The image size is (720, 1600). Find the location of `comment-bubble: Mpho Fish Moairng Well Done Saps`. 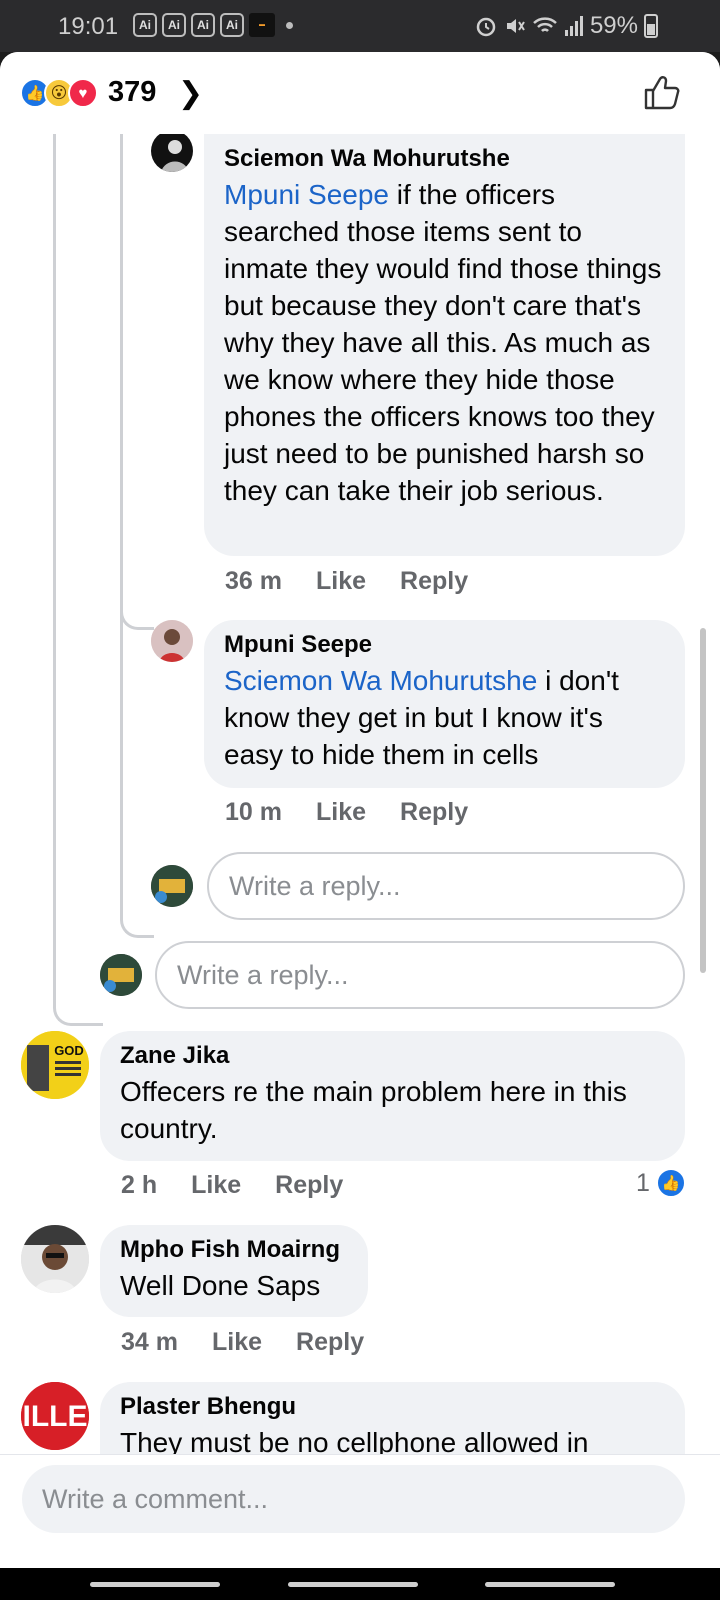

comment-bubble: Mpho Fish Moairng Well Done Saps is located at coordinates (234, 1271).